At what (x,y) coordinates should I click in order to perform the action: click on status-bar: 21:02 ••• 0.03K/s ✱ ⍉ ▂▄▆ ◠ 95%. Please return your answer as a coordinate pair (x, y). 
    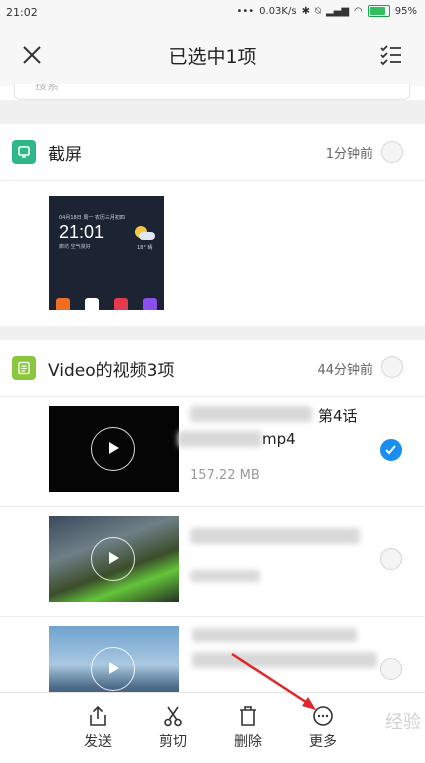
    Looking at the image, I should click on (212, 13).